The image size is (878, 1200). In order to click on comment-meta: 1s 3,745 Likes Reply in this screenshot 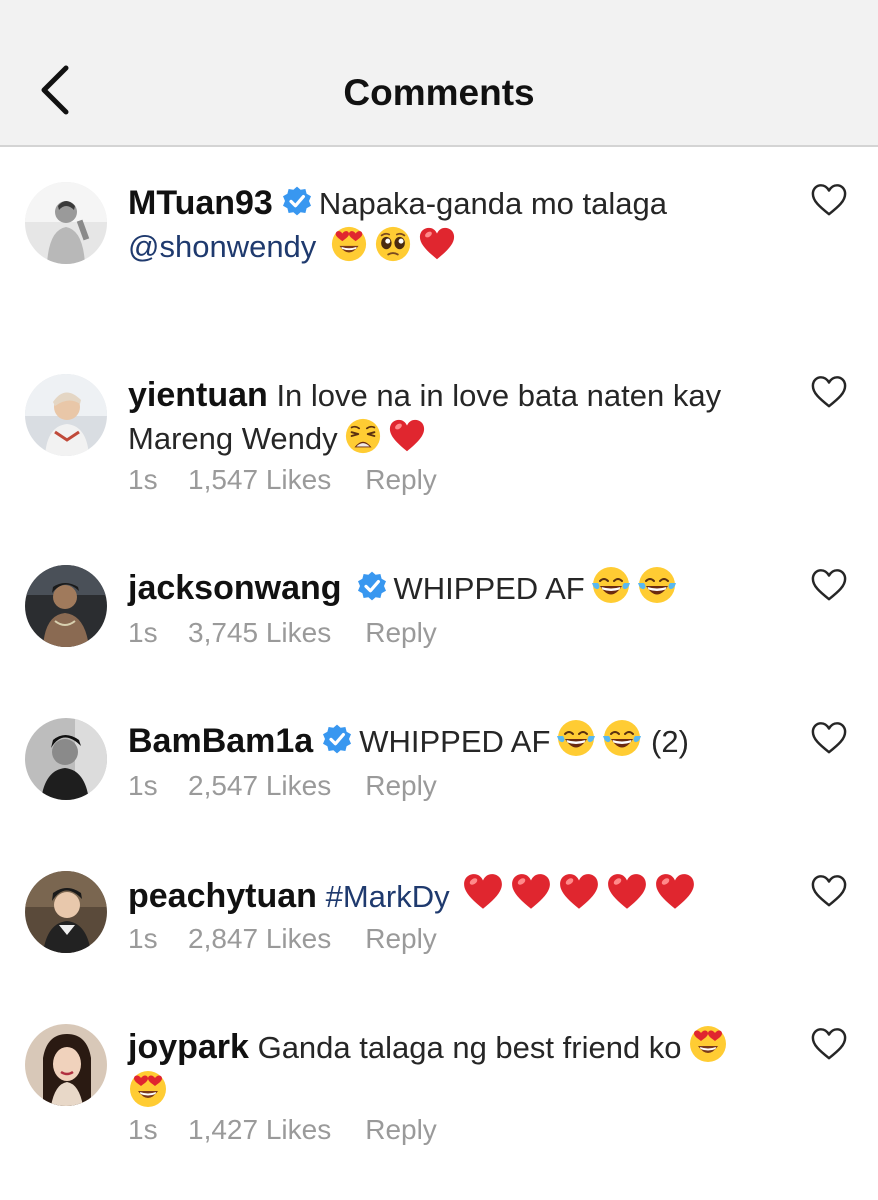, I will do `click(282, 633)`.